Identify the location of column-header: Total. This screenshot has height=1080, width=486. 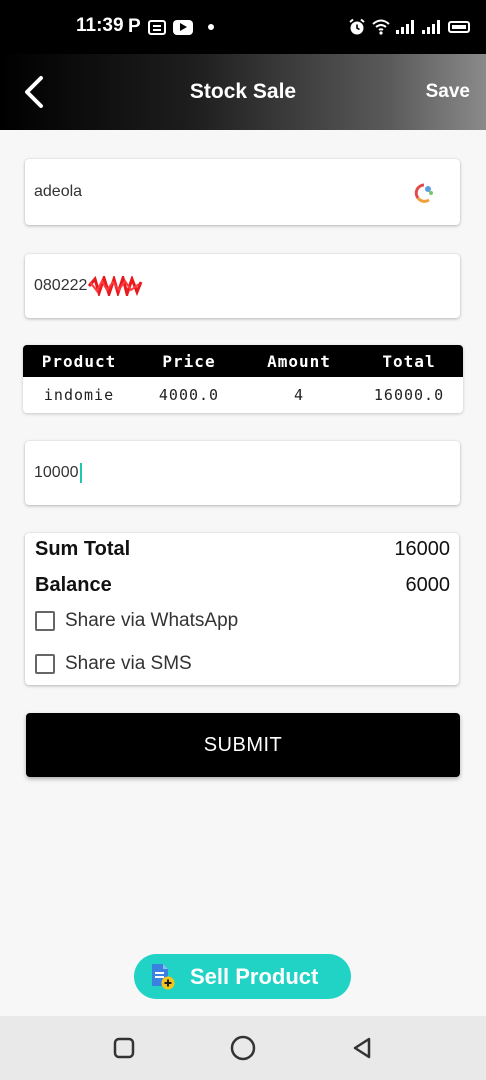
(409, 361).